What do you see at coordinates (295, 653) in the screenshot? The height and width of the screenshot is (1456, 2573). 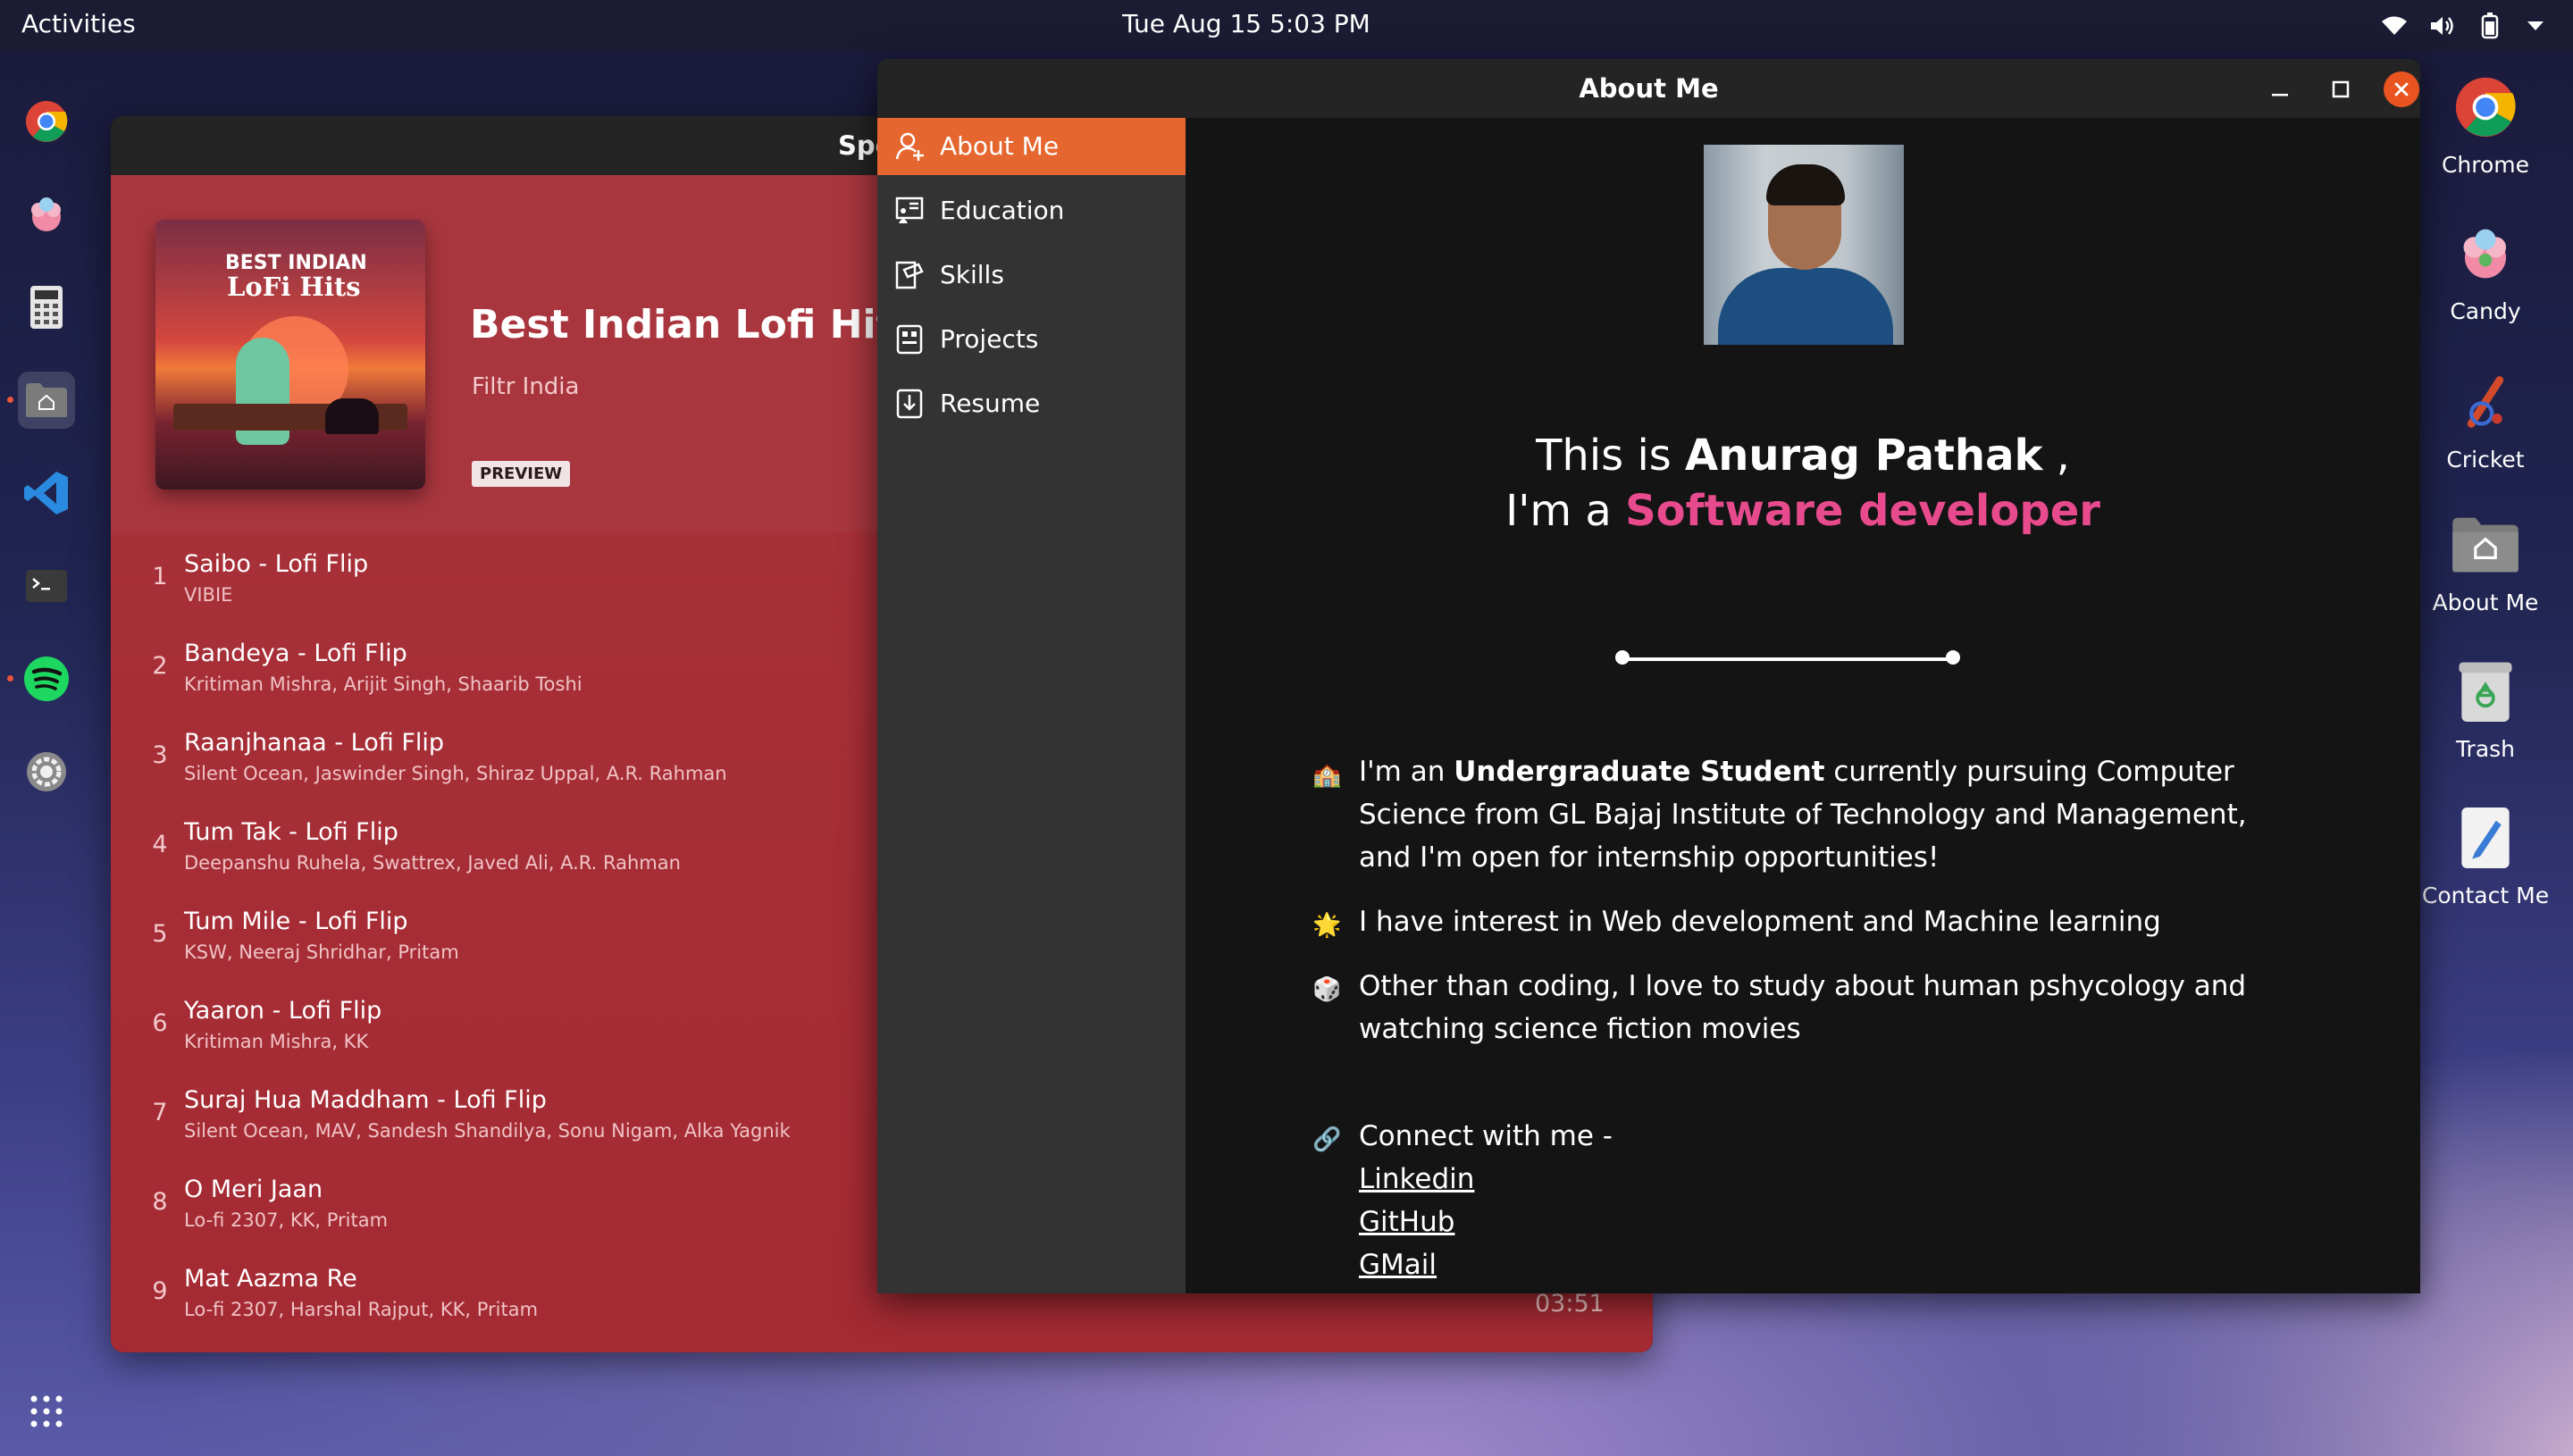 I see `track-title: Bandeya - Lofi Flip` at bounding box center [295, 653].